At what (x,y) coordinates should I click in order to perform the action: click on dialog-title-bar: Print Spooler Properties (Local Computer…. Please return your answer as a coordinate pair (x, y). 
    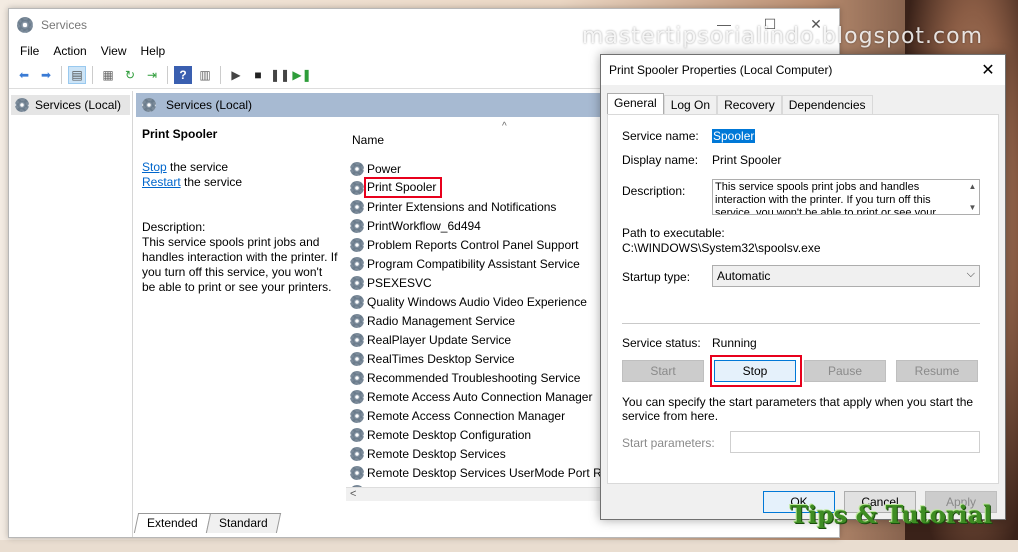
    Looking at the image, I should click on (803, 70).